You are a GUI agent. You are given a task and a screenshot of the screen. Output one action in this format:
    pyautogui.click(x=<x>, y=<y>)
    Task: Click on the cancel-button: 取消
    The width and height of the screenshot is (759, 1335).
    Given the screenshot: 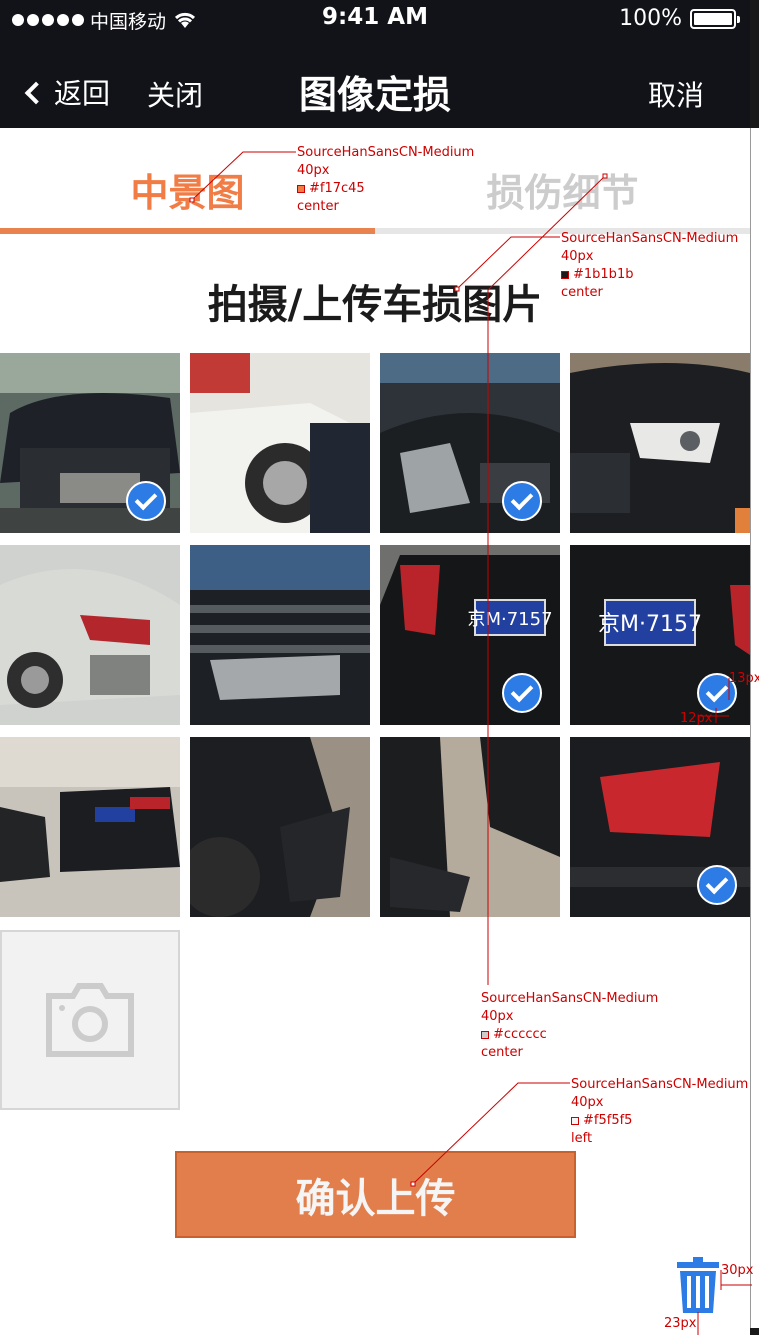 What is the action you would take?
    pyautogui.click(x=676, y=94)
    